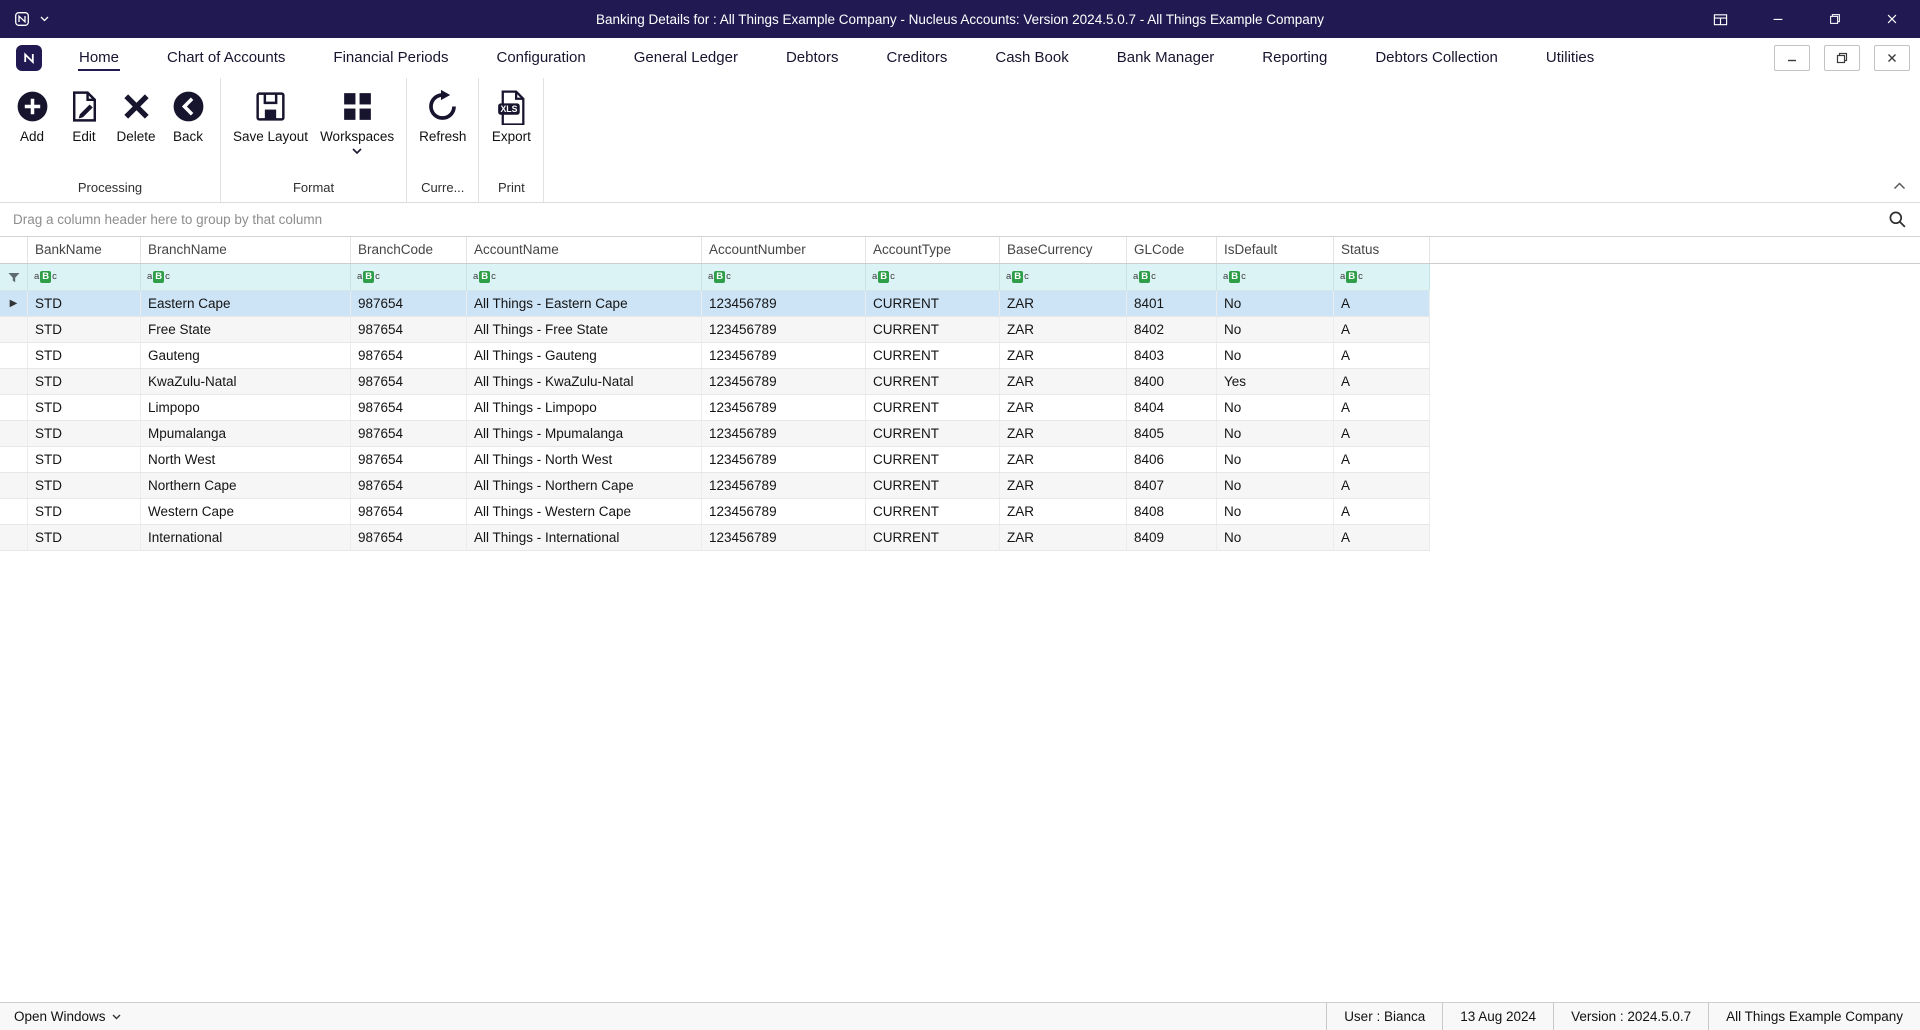  What do you see at coordinates (784, 459) in the screenshot?
I see `cell-accountnumber: 123456789` at bounding box center [784, 459].